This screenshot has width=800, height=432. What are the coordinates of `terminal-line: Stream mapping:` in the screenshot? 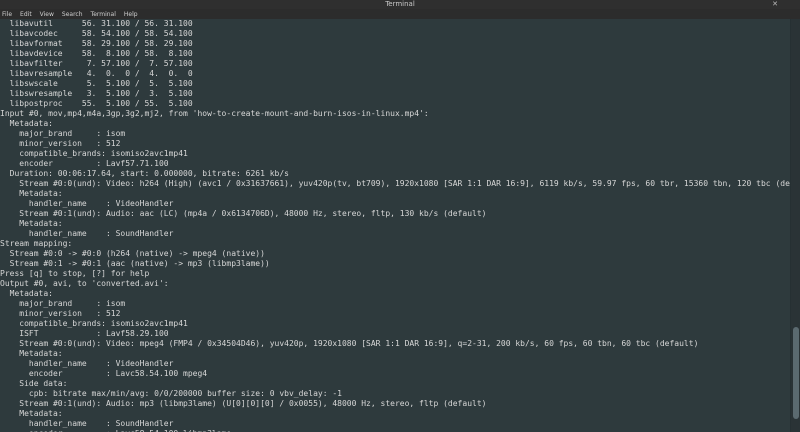 It's located at (36, 243).